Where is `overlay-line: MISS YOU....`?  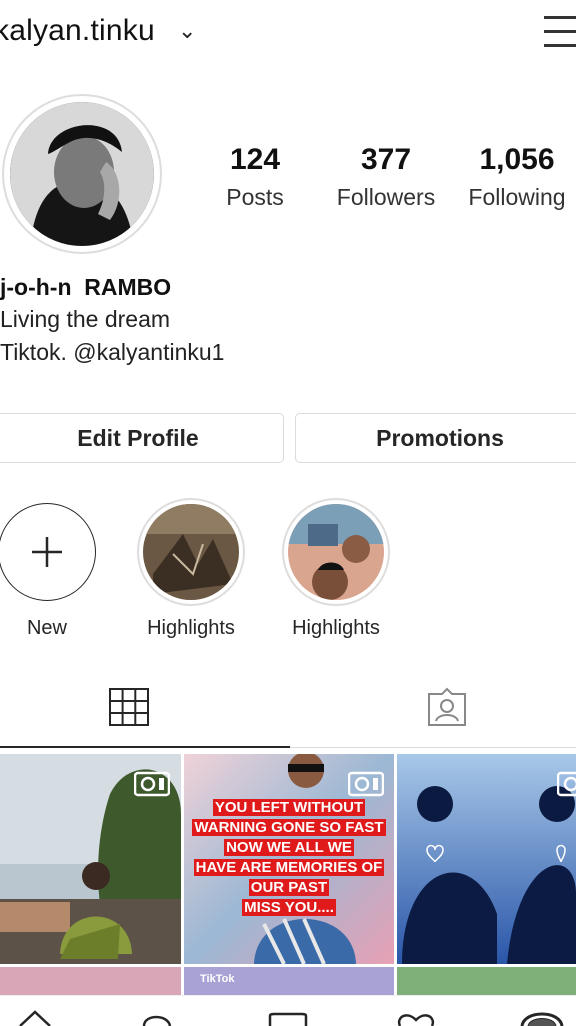
overlay-line: MISS YOU.... is located at coordinates (289, 907).